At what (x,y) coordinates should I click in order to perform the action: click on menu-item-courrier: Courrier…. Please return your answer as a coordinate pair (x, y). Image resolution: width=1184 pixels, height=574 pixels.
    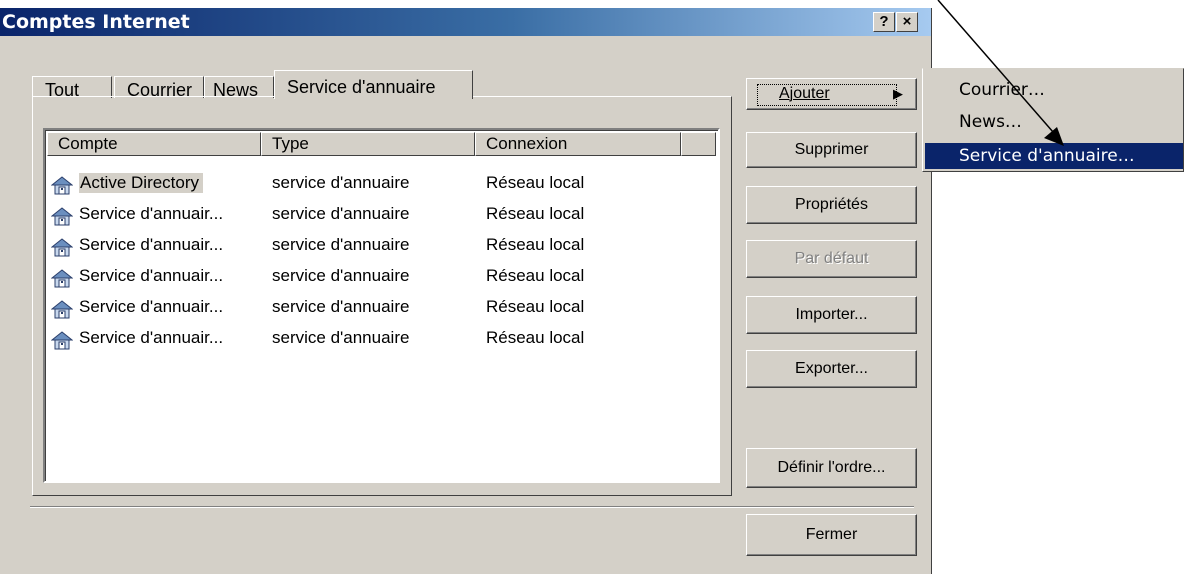
    Looking at the image, I should click on (1054, 90).